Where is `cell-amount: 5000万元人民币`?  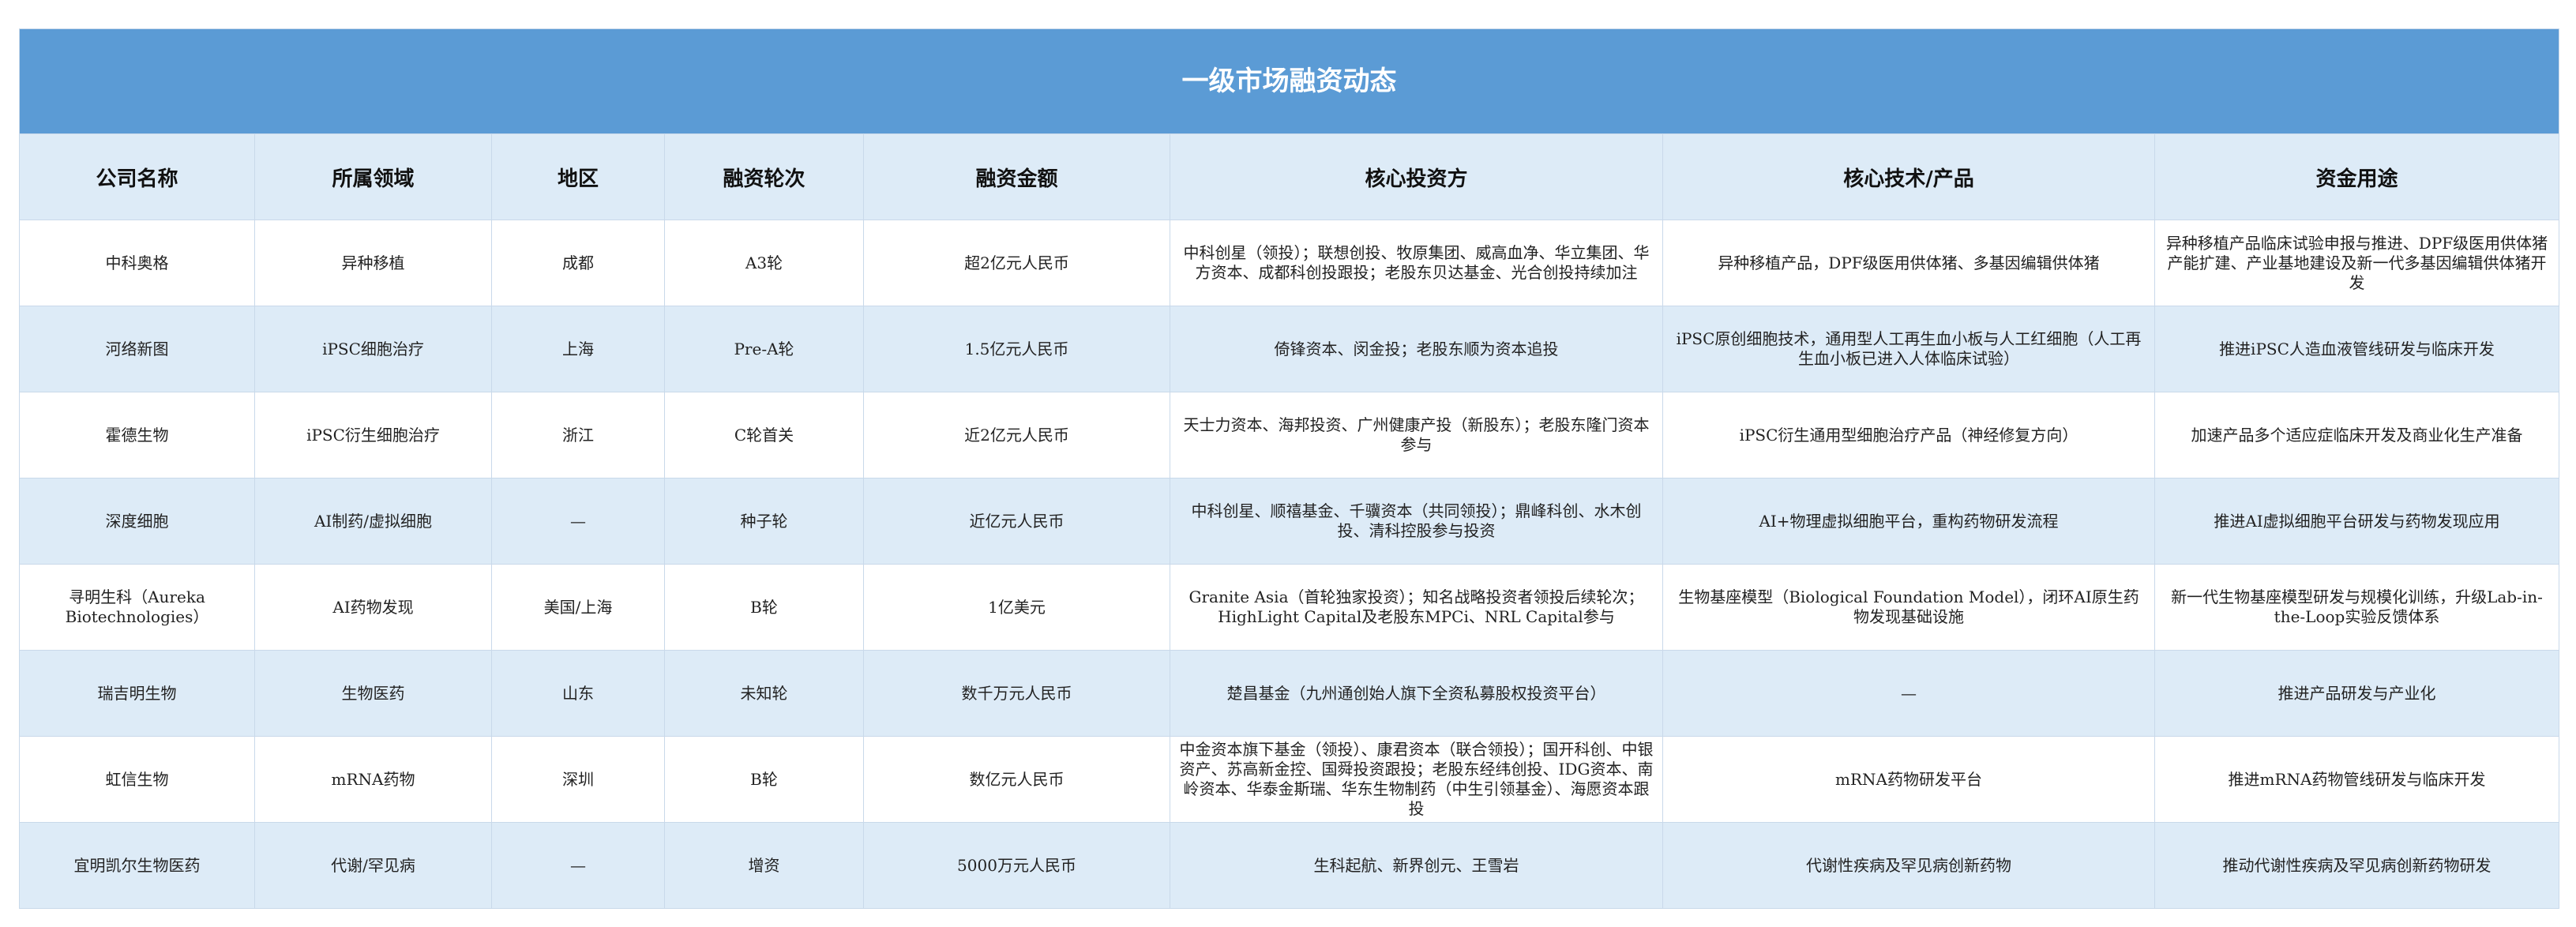 cell-amount: 5000万元人民币 is located at coordinates (1016, 865).